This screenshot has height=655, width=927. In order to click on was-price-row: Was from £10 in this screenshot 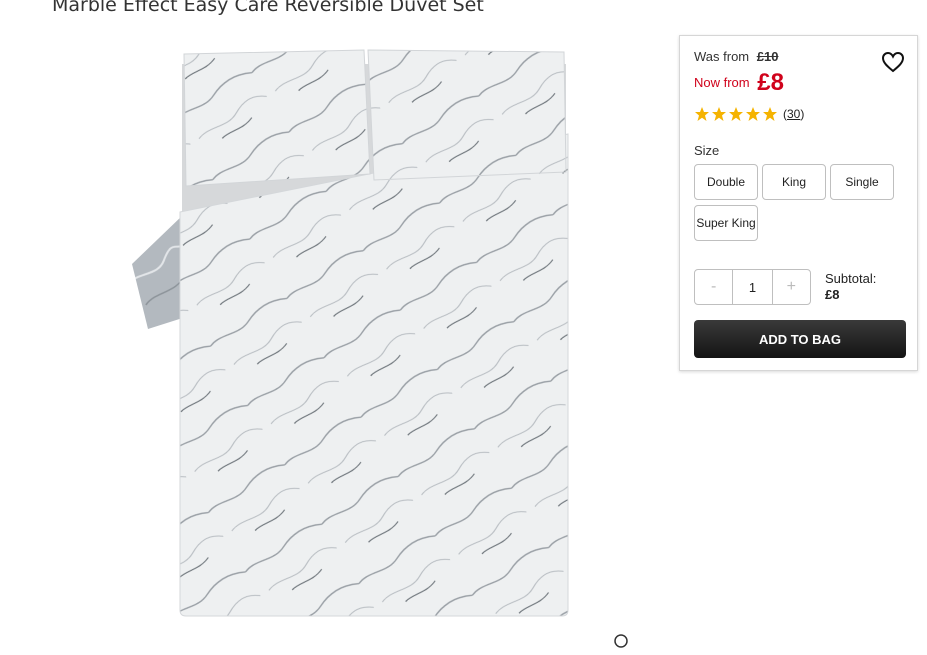, I will do `click(736, 56)`.